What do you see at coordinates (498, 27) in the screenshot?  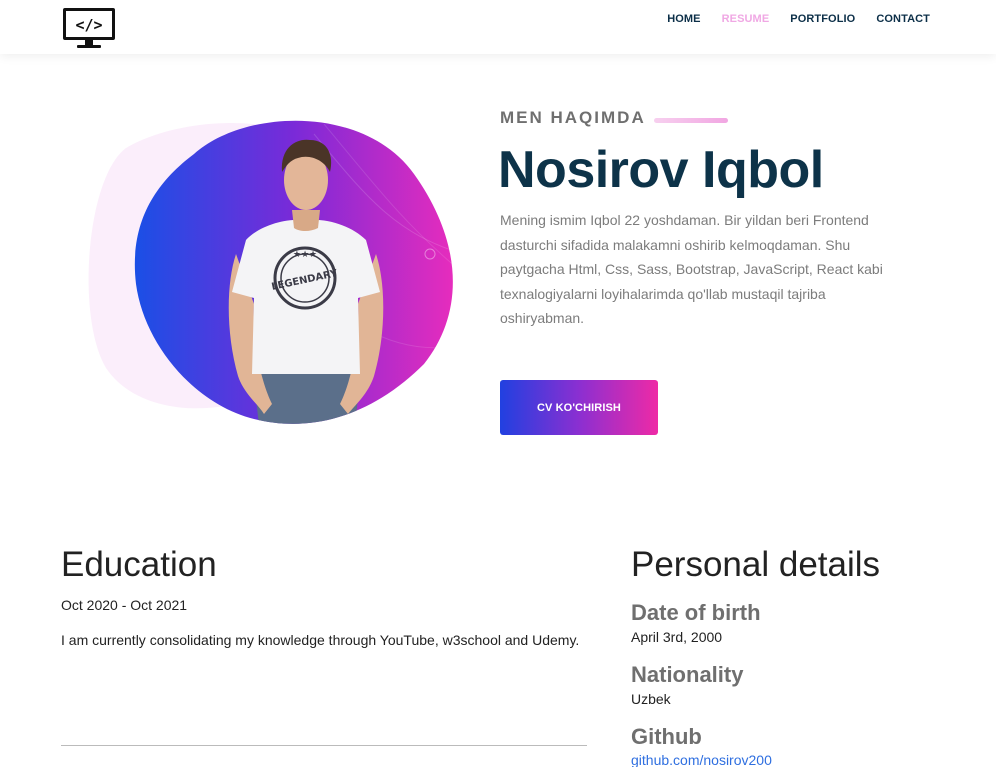 I see `site-header: </> HOME RESUME PORTFOLIO CONTACT` at bounding box center [498, 27].